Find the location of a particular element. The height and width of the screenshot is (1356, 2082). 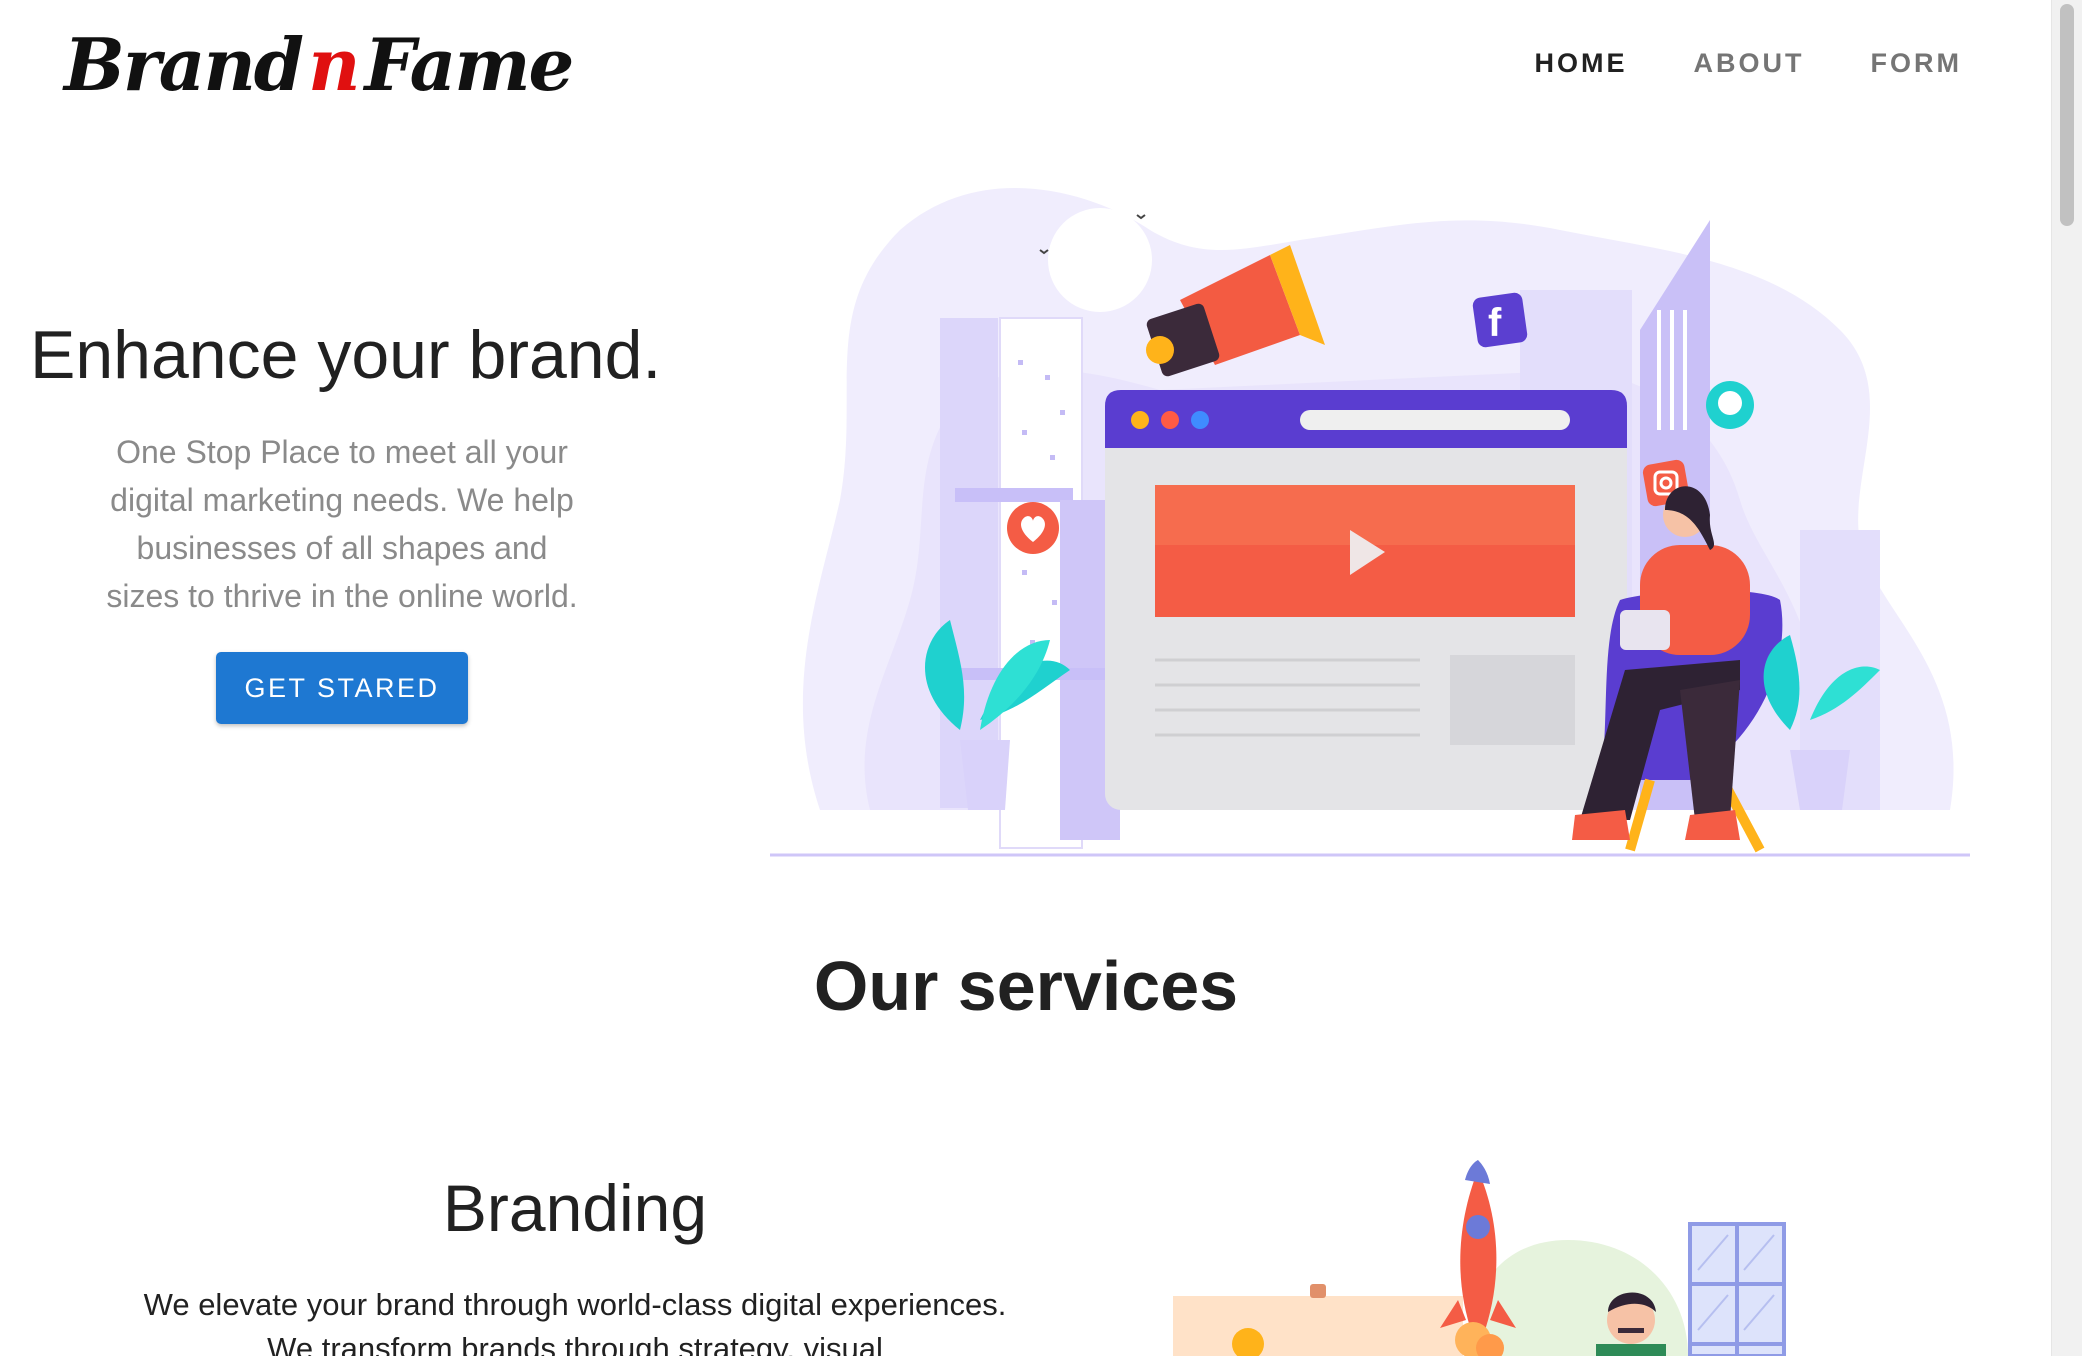

svg-text: f is located at coordinates (1495, 323).